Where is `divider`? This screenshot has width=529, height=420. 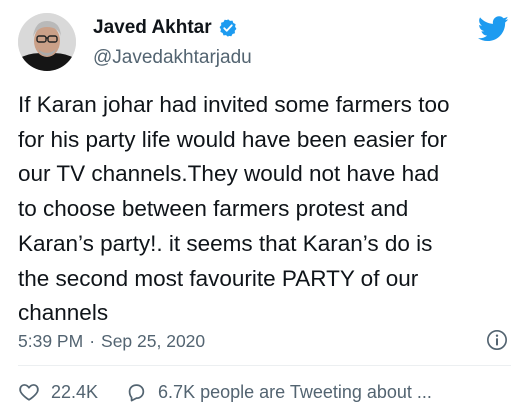
divider is located at coordinates (264, 365).